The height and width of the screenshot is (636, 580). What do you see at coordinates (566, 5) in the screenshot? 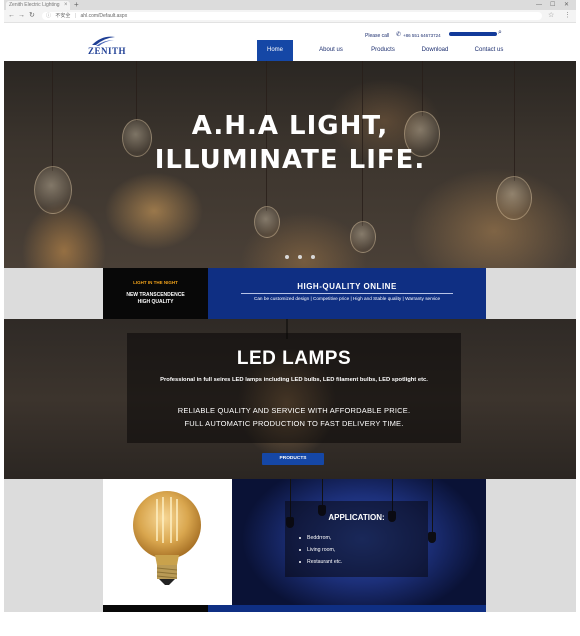
I see `window-close-icon: ✕` at bounding box center [566, 5].